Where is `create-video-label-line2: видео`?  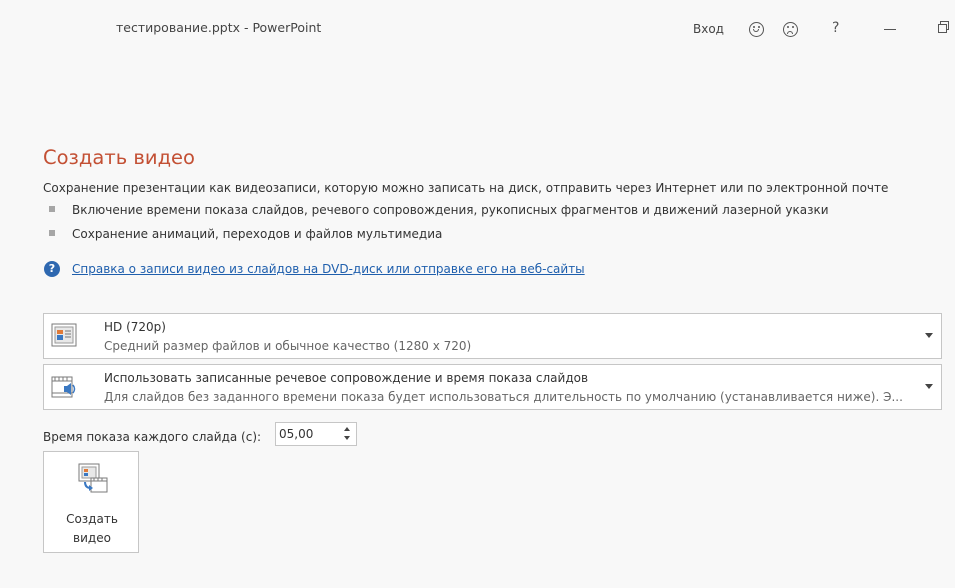 create-video-label-line2: видео is located at coordinates (92, 538).